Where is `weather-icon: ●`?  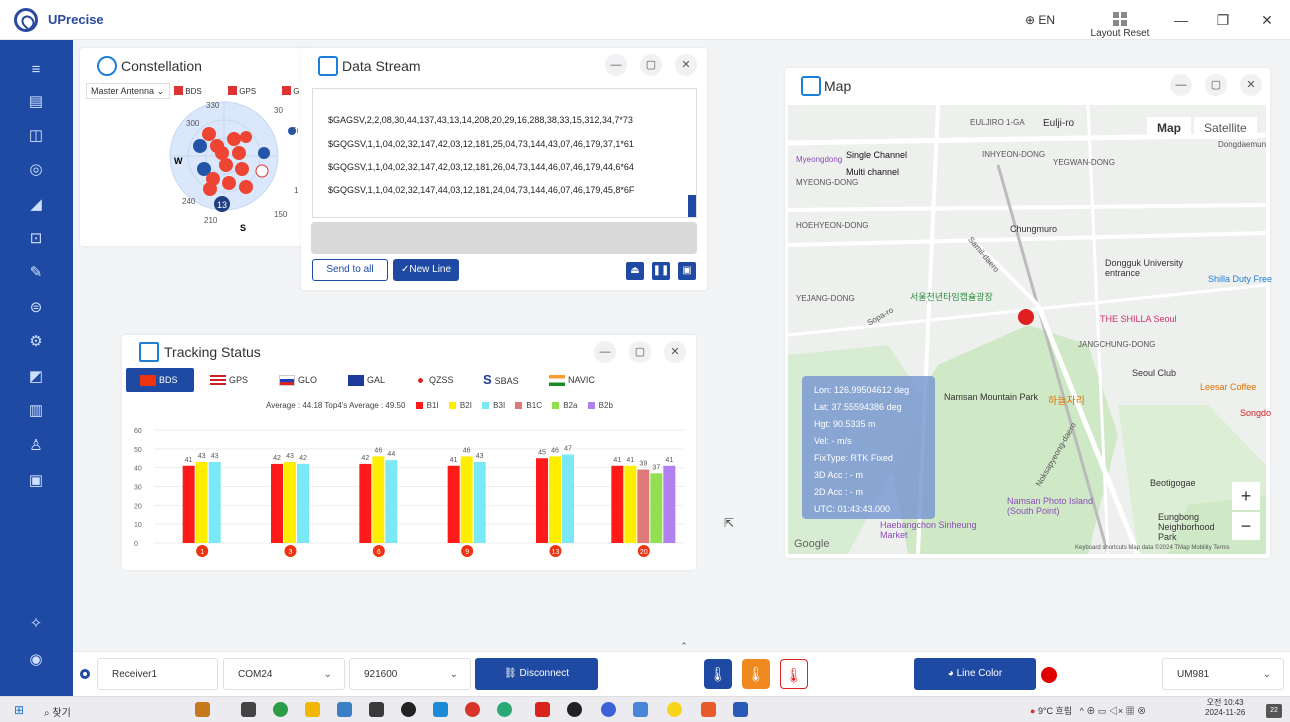 weather-icon: ● is located at coordinates (1033, 711).